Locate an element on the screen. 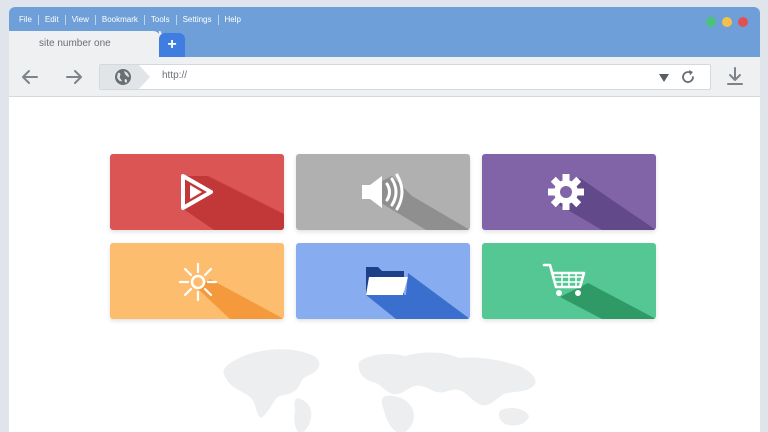 This screenshot has width=768, height=432. tile-files is located at coordinates (383, 281).